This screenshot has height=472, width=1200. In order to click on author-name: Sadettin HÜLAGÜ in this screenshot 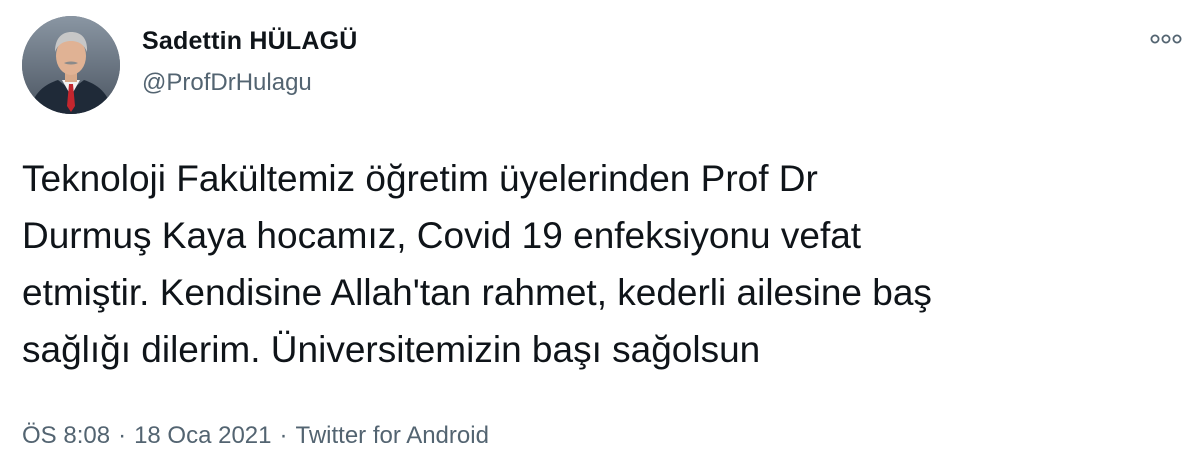, I will do `click(250, 41)`.